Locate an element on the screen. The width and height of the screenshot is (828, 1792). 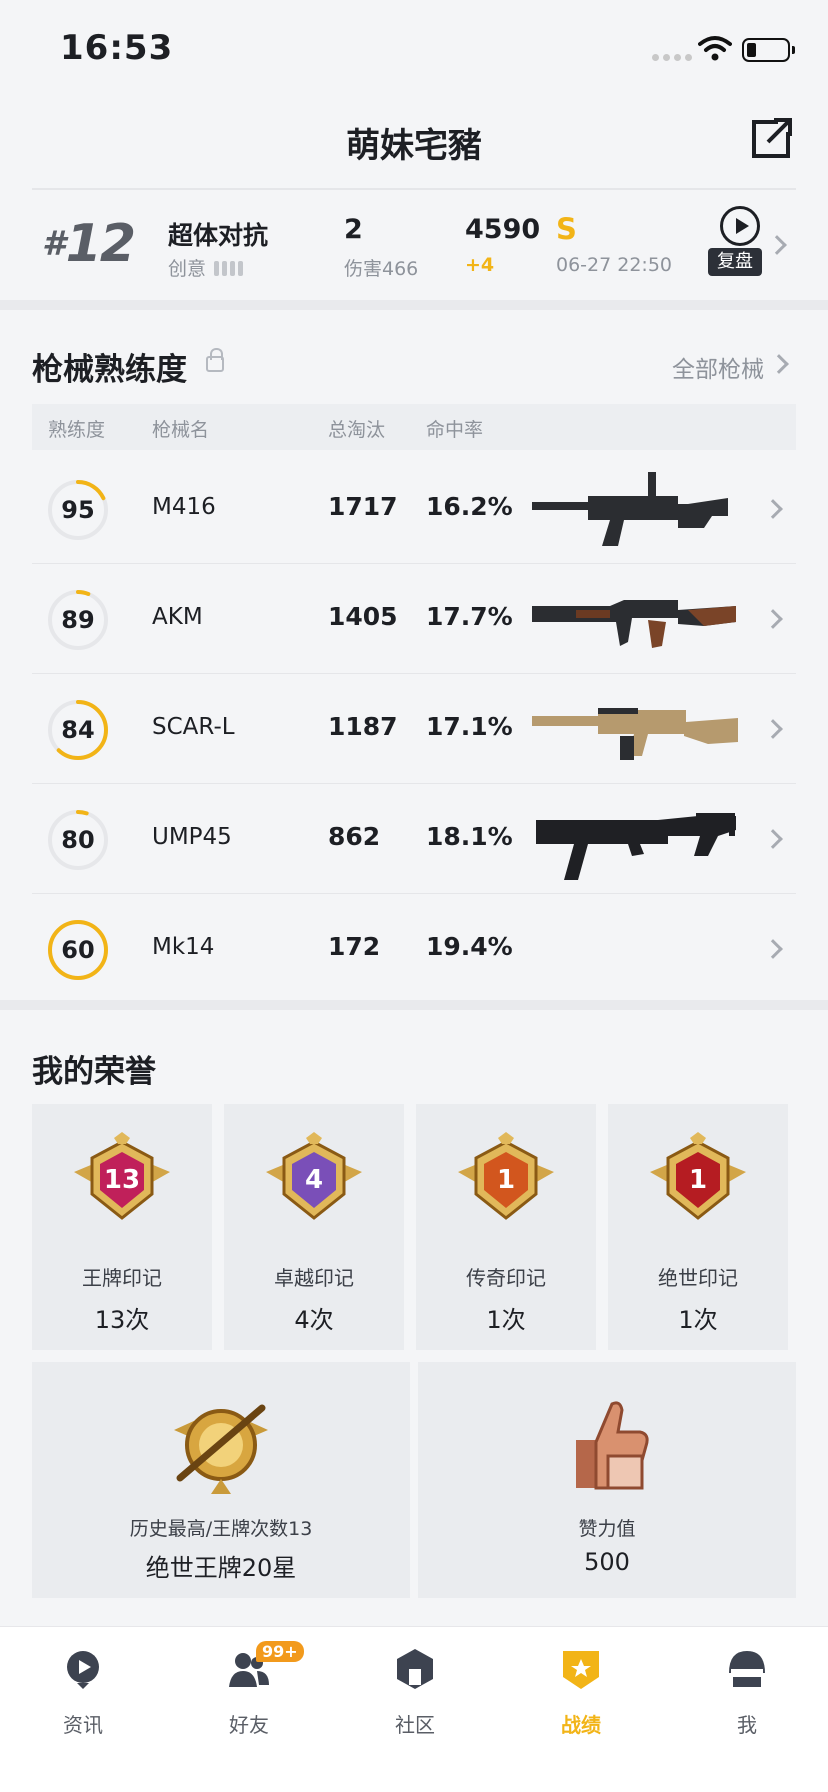
weapons-section-title: 枪械熟练度 is located at coordinates (109, 370).